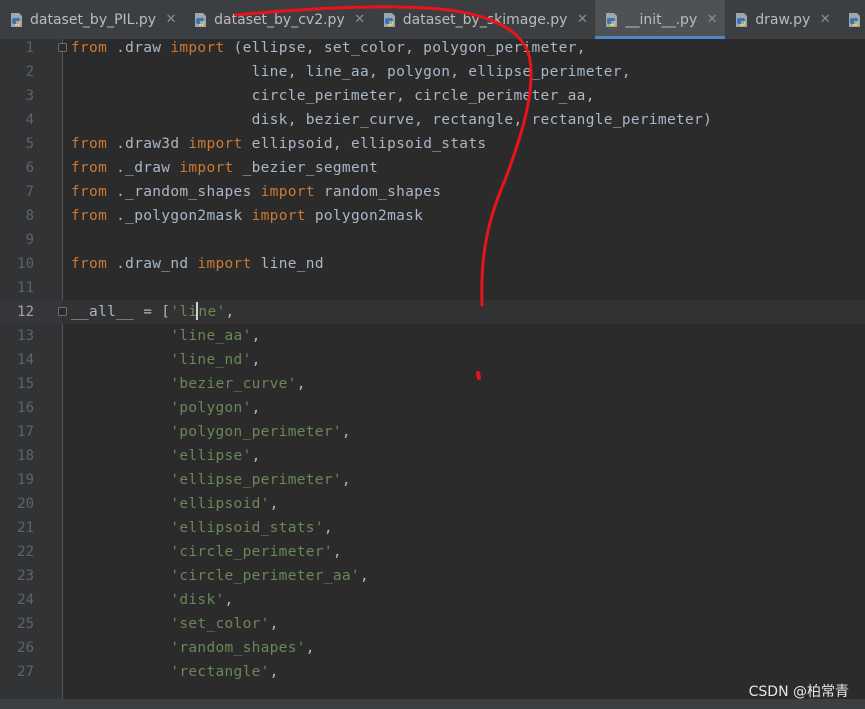 The image size is (865, 709). What do you see at coordinates (432, 168) in the screenshot?
I see `code-line: 6 from ._draw import _bezier_segment` at bounding box center [432, 168].